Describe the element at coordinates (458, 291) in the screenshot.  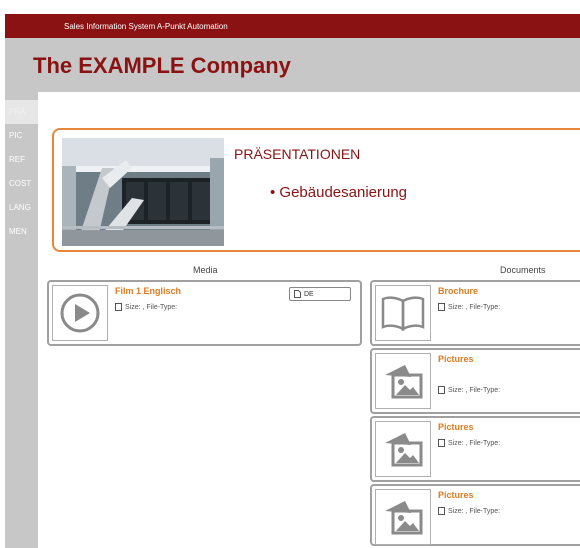
I see `document-title: Brochure` at that location.